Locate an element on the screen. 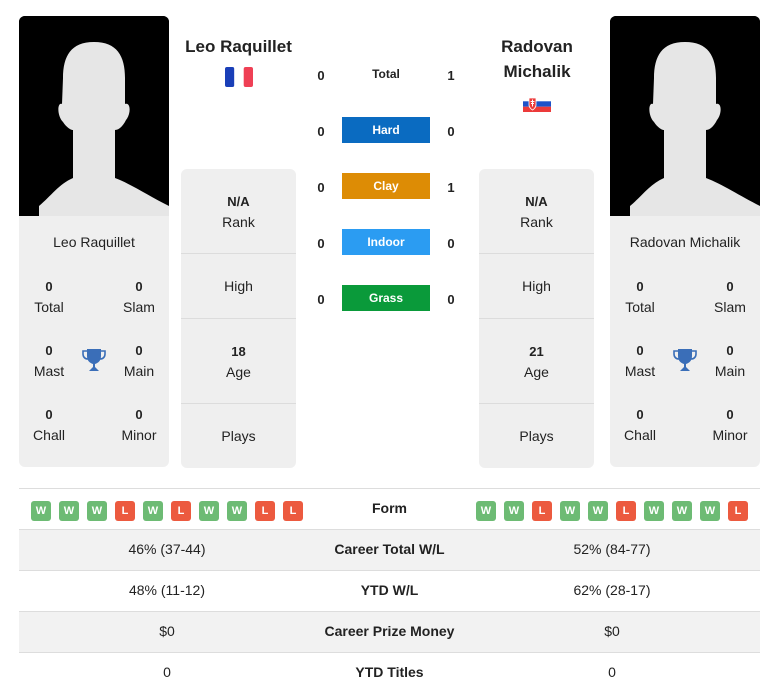  row-label: Career Prize Money is located at coordinates (389, 631).